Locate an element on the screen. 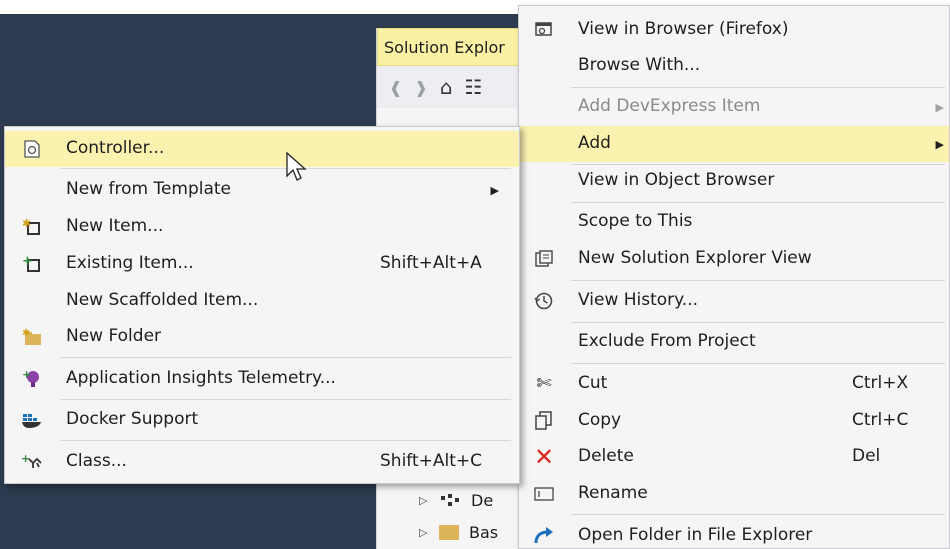 The width and height of the screenshot is (950, 549). top-strip is located at coordinates (260, 7).